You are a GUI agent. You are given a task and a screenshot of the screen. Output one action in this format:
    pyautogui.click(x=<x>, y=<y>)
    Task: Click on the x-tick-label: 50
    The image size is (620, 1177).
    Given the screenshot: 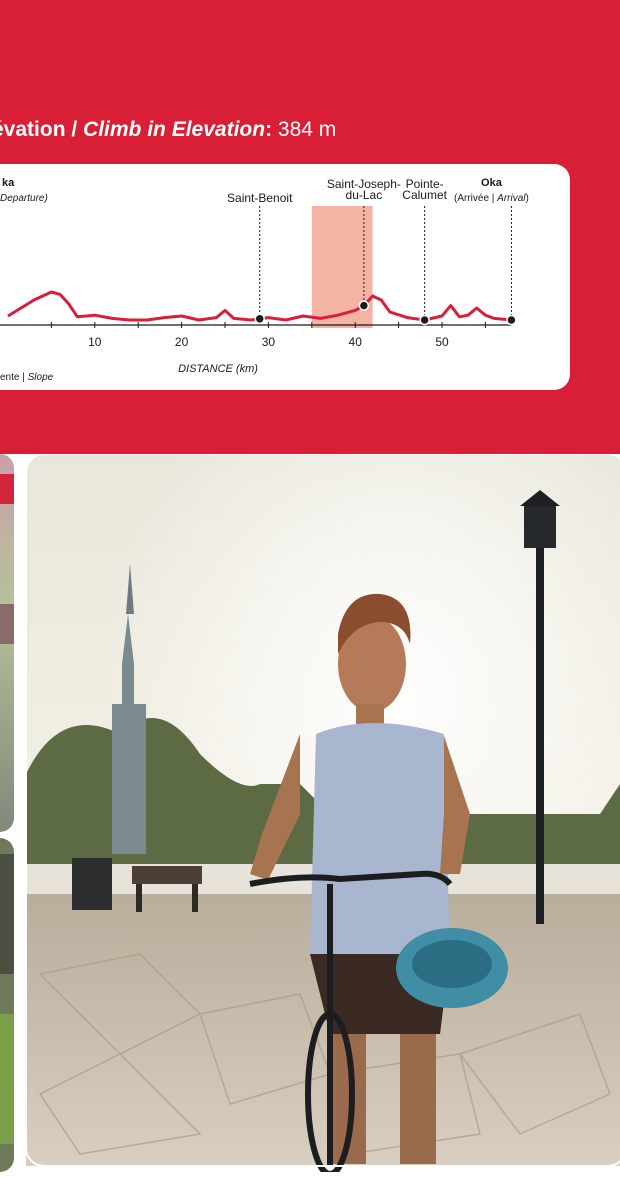 What is the action you would take?
    pyautogui.click(x=442, y=342)
    